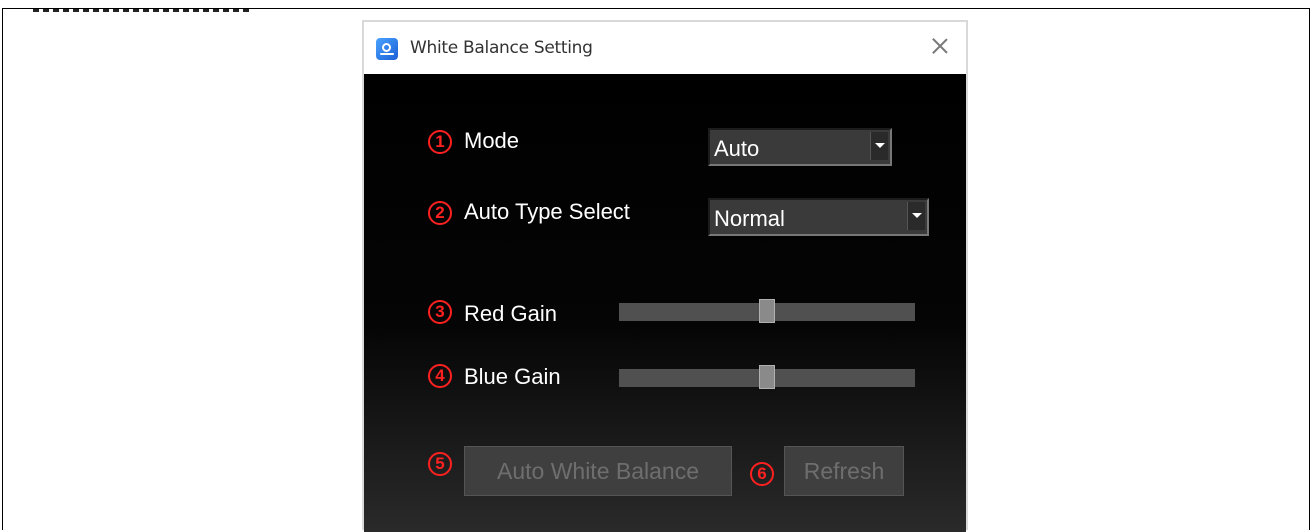 Image resolution: width=1312 pixels, height=532 pixels. Describe the element at coordinates (762, 474) in the screenshot. I see `marker-6: 6` at that location.